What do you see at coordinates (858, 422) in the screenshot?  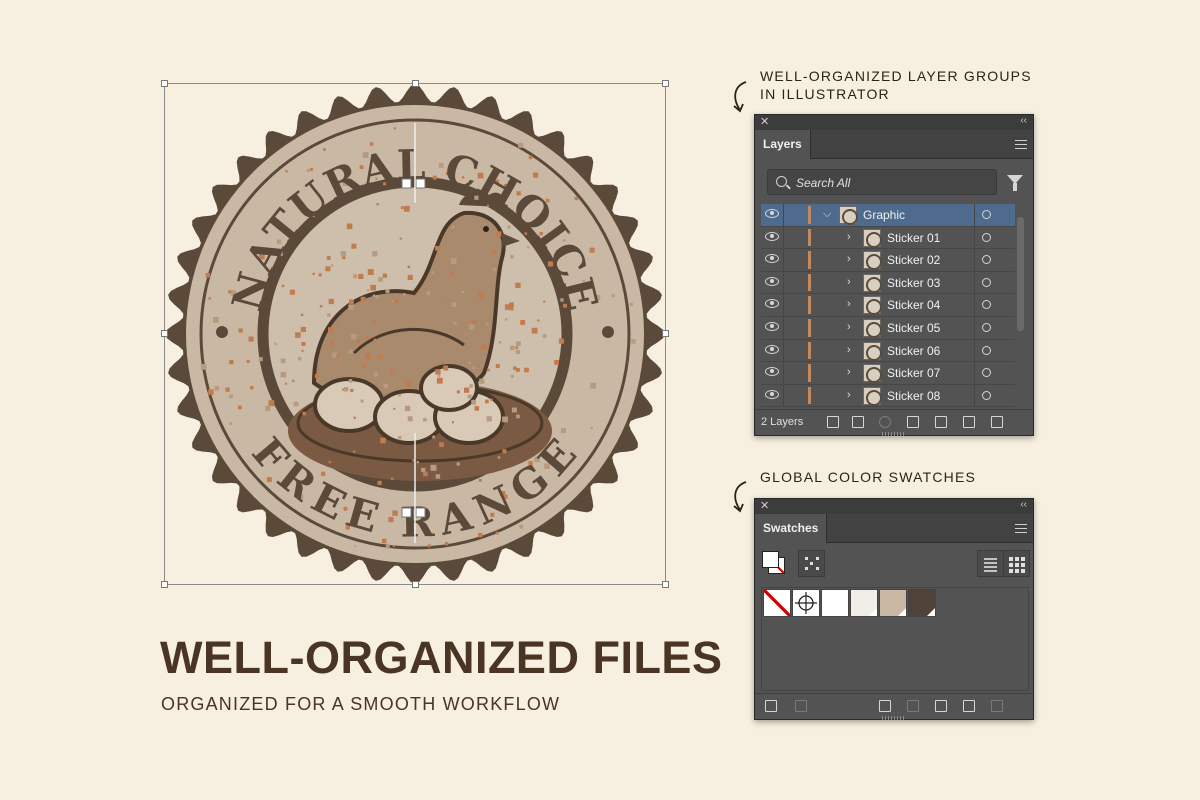 I see `export-icon` at bounding box center [858, 422].